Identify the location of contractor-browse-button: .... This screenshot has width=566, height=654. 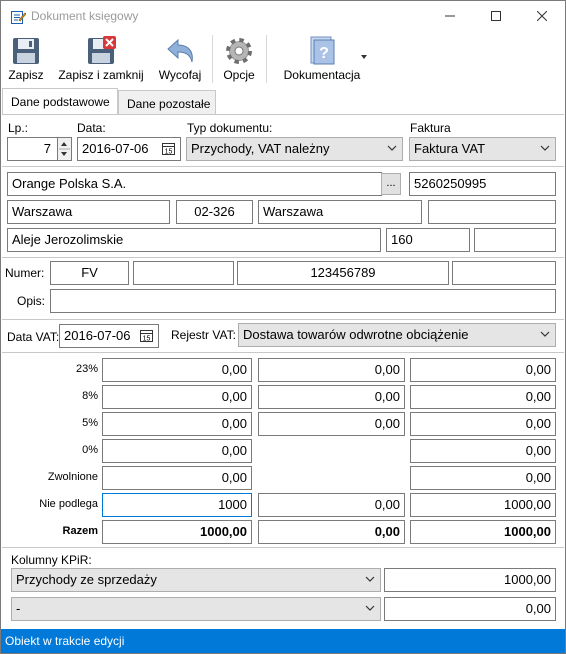
(391, 184).